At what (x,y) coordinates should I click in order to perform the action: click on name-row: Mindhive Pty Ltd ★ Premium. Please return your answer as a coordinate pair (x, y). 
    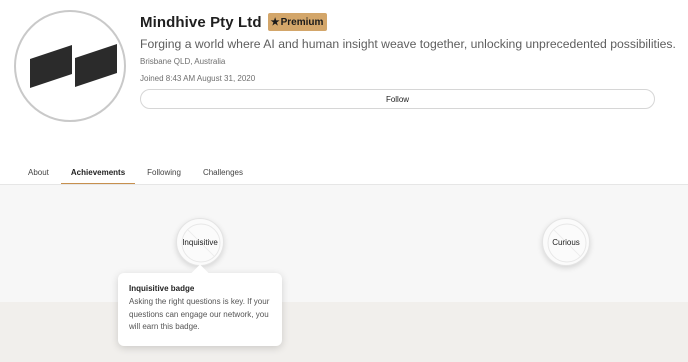
    Looking at the image, I should click on (398, 22).